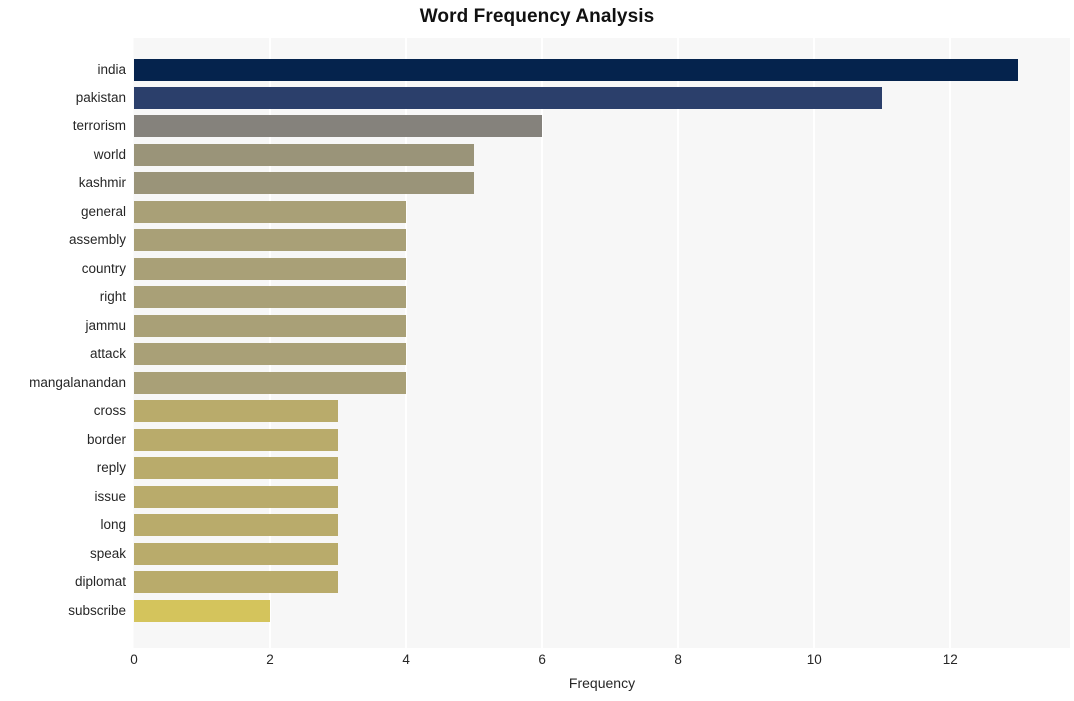  Describe the element at coordinates (100, 97) in the screenshot. I see `y-axis-tick-label: pakistan` at that location.